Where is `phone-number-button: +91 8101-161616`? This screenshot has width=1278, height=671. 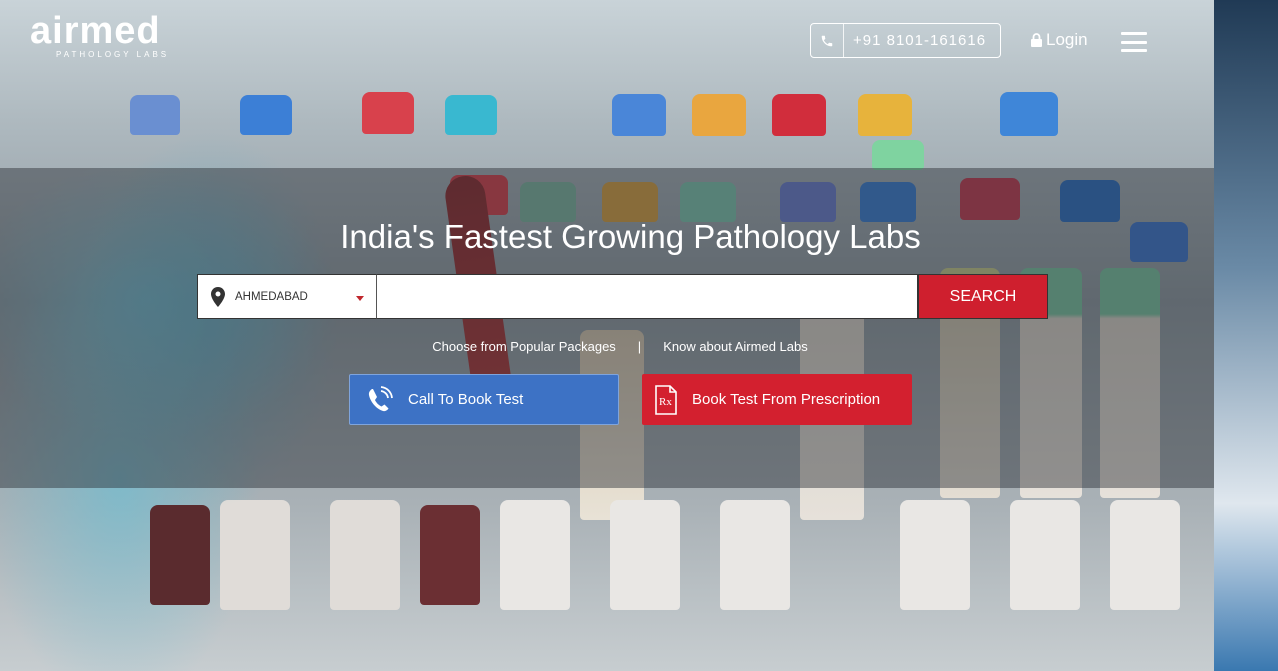
phone-number-button: +91 8101-161616 is located at coordinates (905, 40).